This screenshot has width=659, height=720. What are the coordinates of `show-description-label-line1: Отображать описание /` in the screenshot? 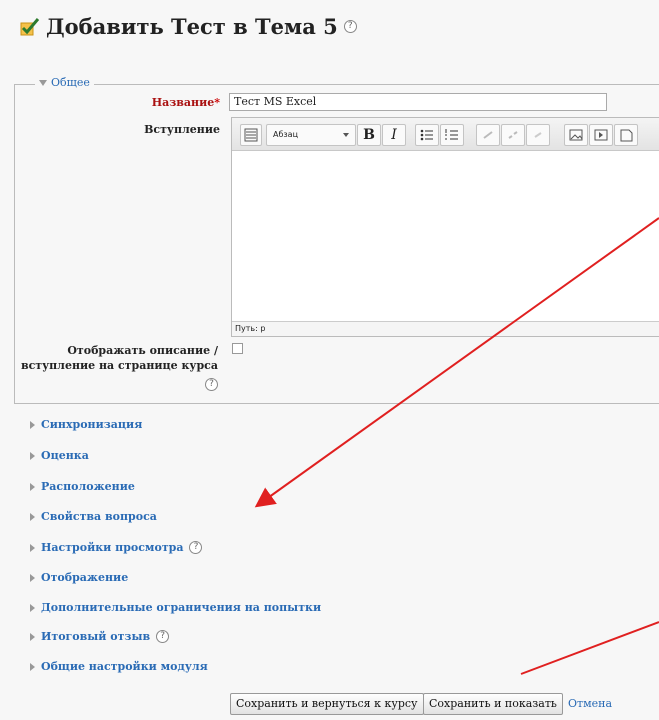 It's located at (142, 350).